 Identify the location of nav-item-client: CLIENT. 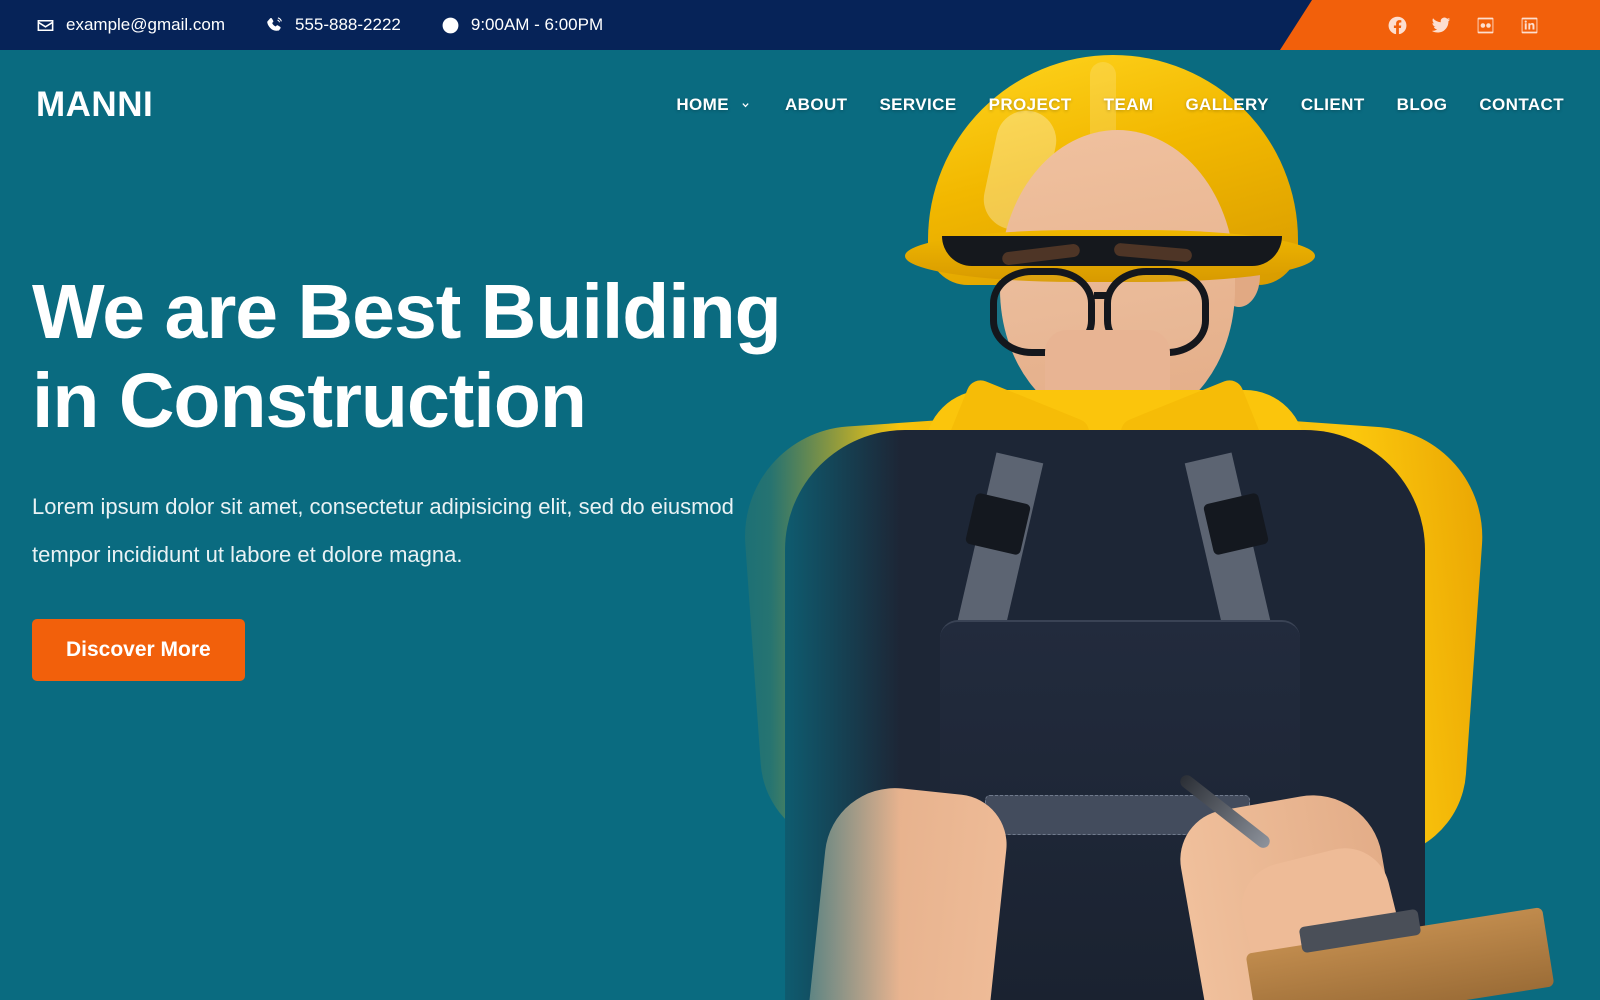
(1333, 105).